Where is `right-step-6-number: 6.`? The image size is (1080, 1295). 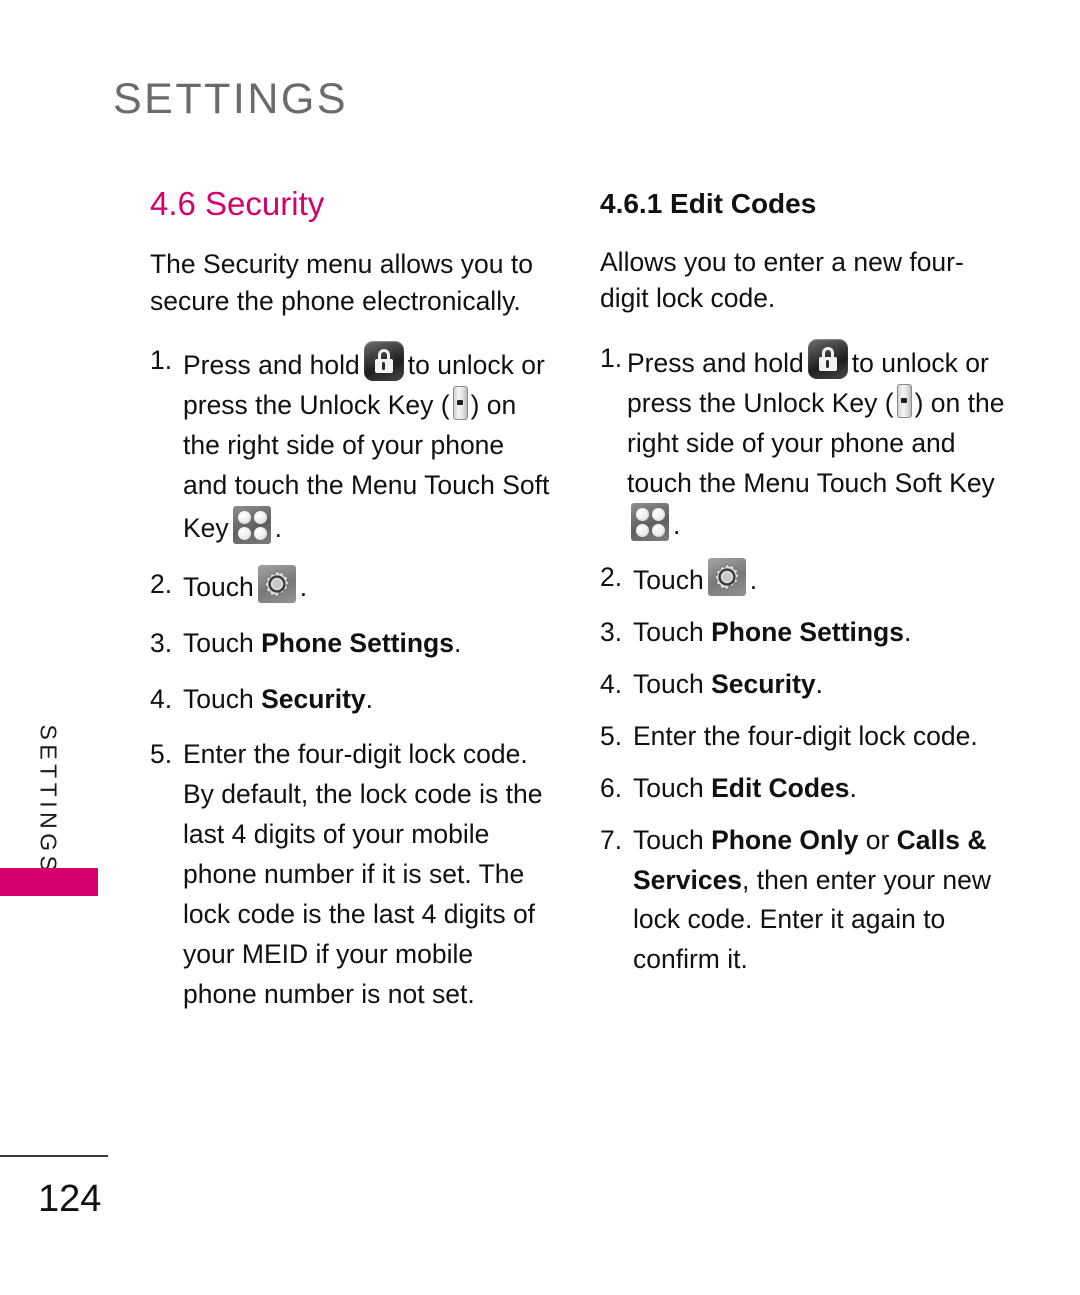
right-step-6-number: 6. is located at coordinates (611, 787).